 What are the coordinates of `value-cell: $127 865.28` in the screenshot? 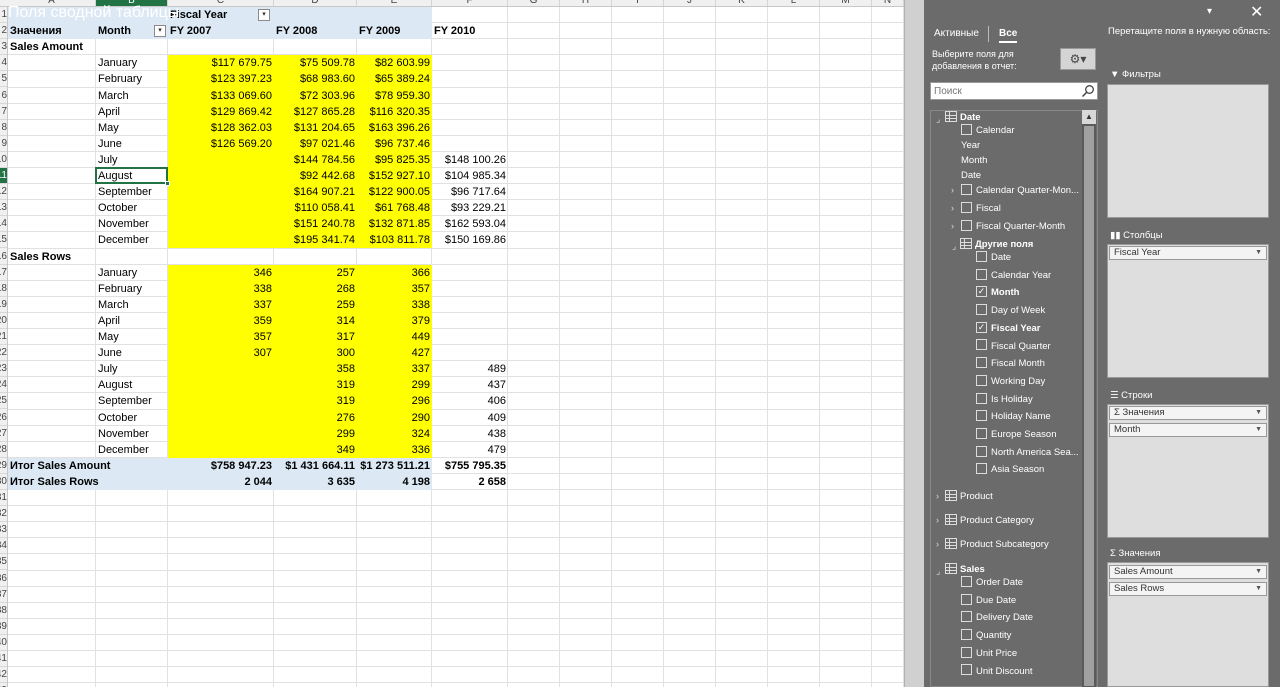 It's located at (315, 112).